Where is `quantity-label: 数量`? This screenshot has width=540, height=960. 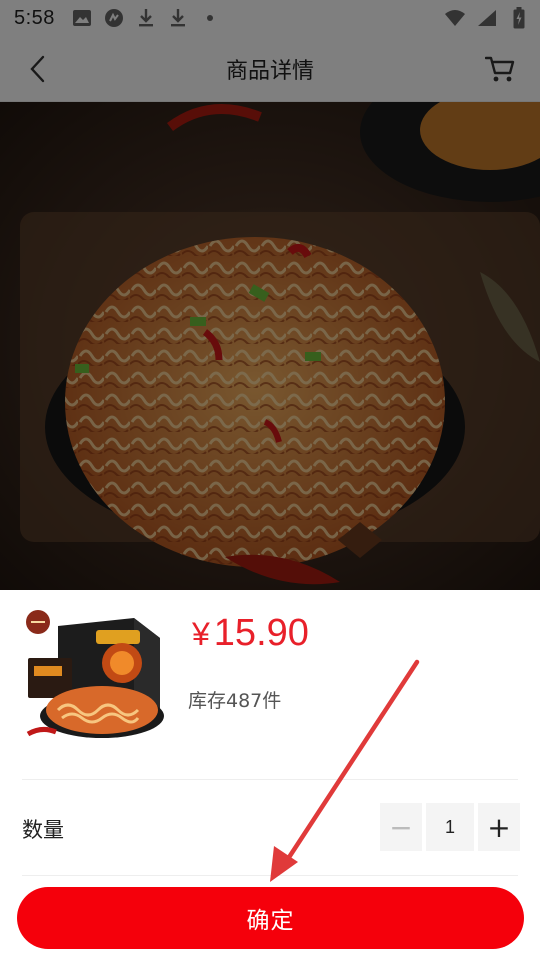
quantity-label: 数量 is located at coordinates (43, 830).